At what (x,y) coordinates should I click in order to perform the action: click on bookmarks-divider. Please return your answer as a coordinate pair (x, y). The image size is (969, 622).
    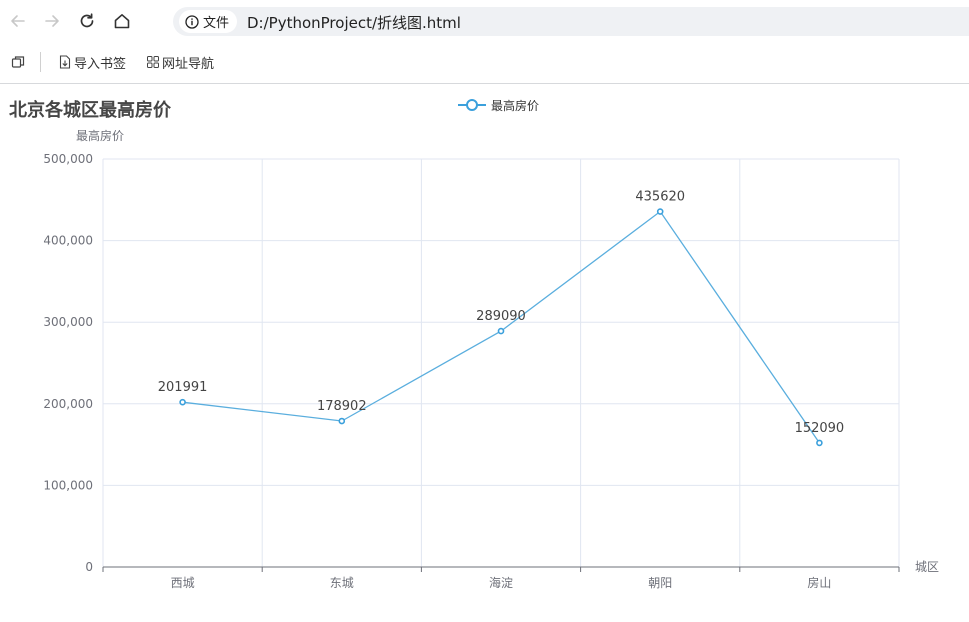
    Looking at the image, I should click on (40, 62).